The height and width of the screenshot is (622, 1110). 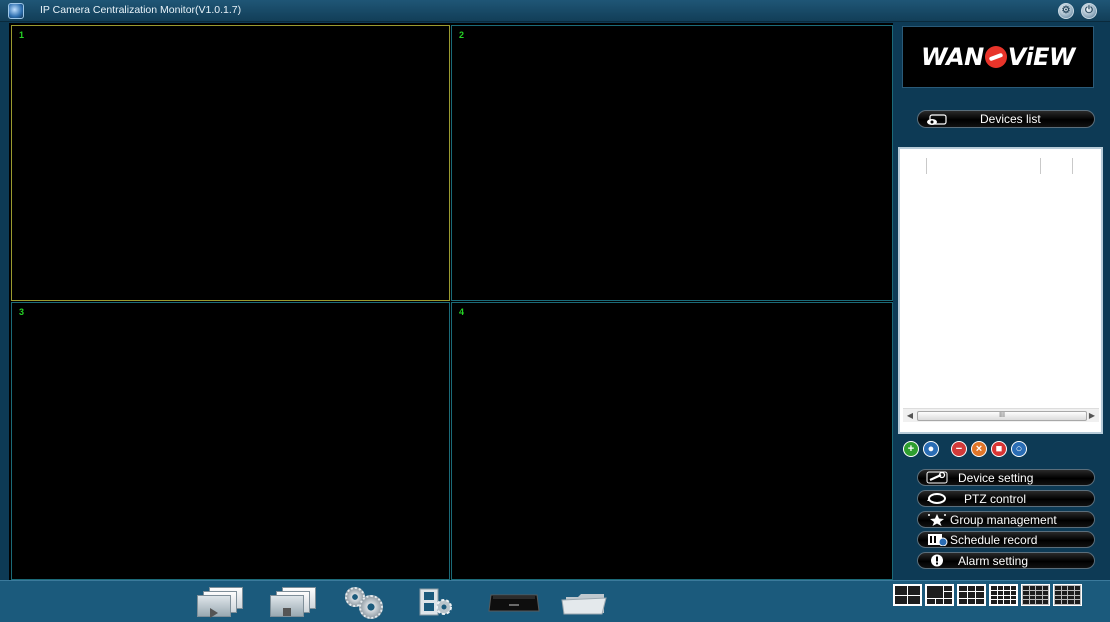 What do you see at coordinates (293, 602) in the screenshot?
I see `stop-all-icon` at bounding box center [293, 602].